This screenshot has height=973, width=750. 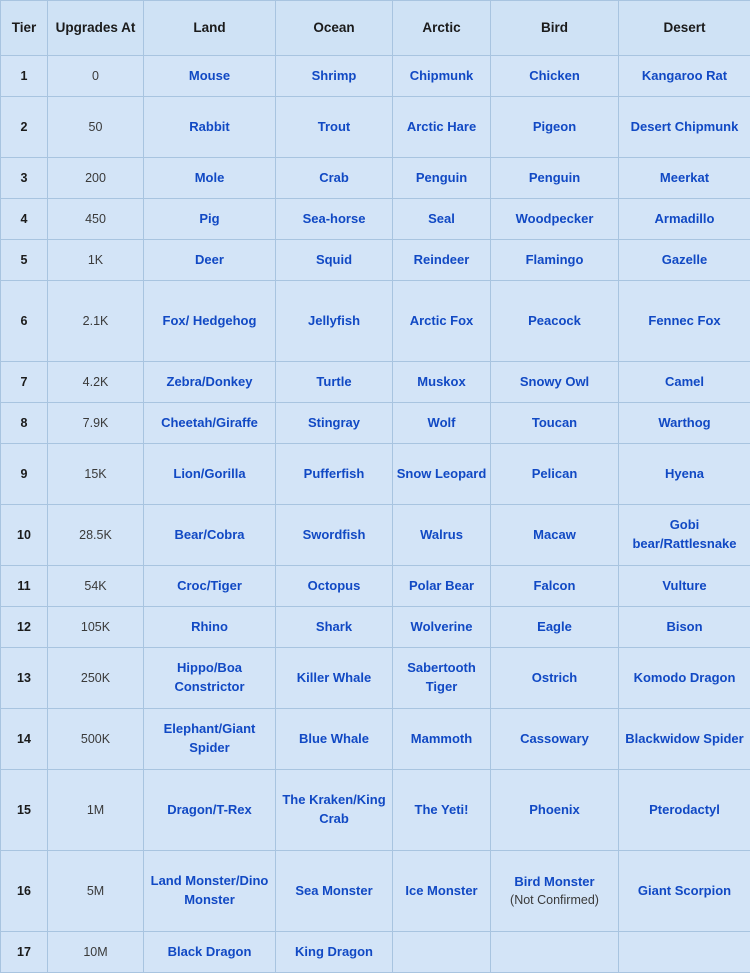 I want to click on cell-tier-number: 15, so click(x=24, y=810).